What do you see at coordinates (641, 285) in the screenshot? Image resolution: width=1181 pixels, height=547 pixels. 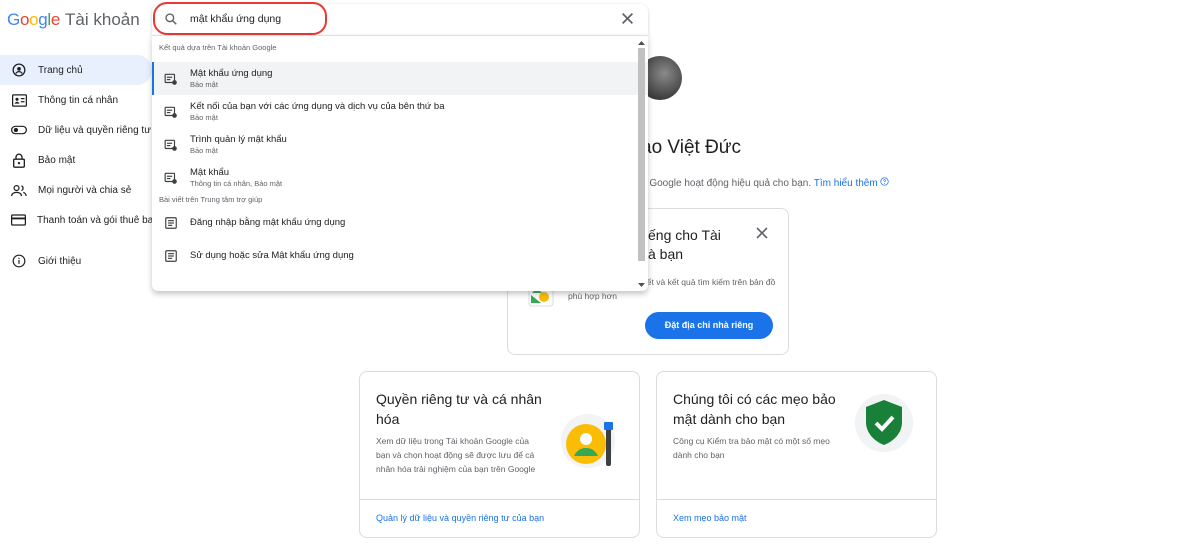 I see `scroll-down-arrow-icon` at bounding box center [641, 285].